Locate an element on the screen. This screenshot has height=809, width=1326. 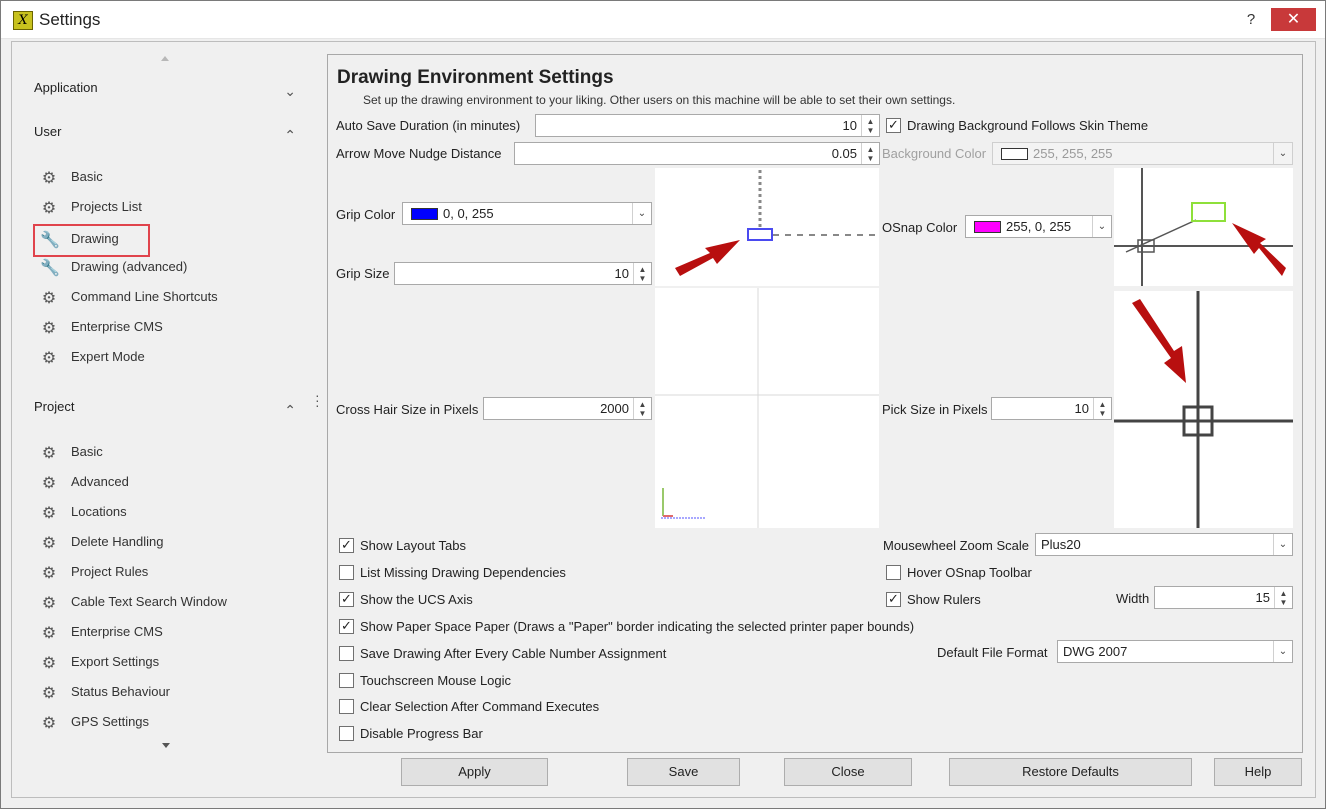
sidebar-item-status-behaviour: ⚙ Status Behaviour is located at coordinates (155, 693).